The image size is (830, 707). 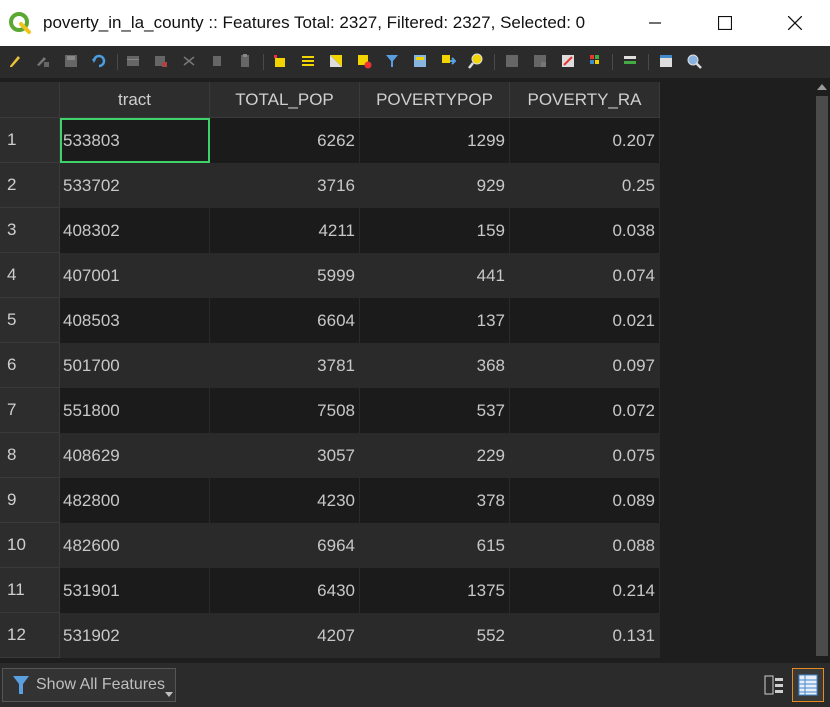 I want to click on cell-poverty-ra: 0.214, so click(x=585, y=590).